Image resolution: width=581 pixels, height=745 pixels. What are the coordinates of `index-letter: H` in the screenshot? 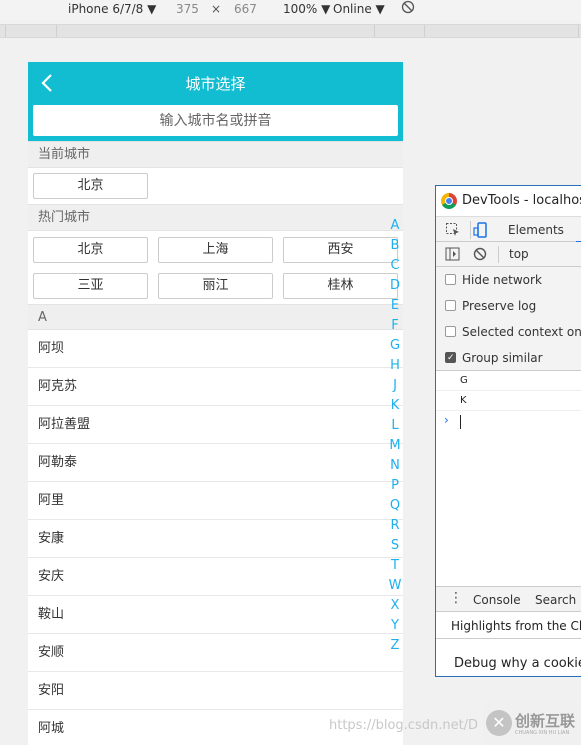 It's located at (395, 366).